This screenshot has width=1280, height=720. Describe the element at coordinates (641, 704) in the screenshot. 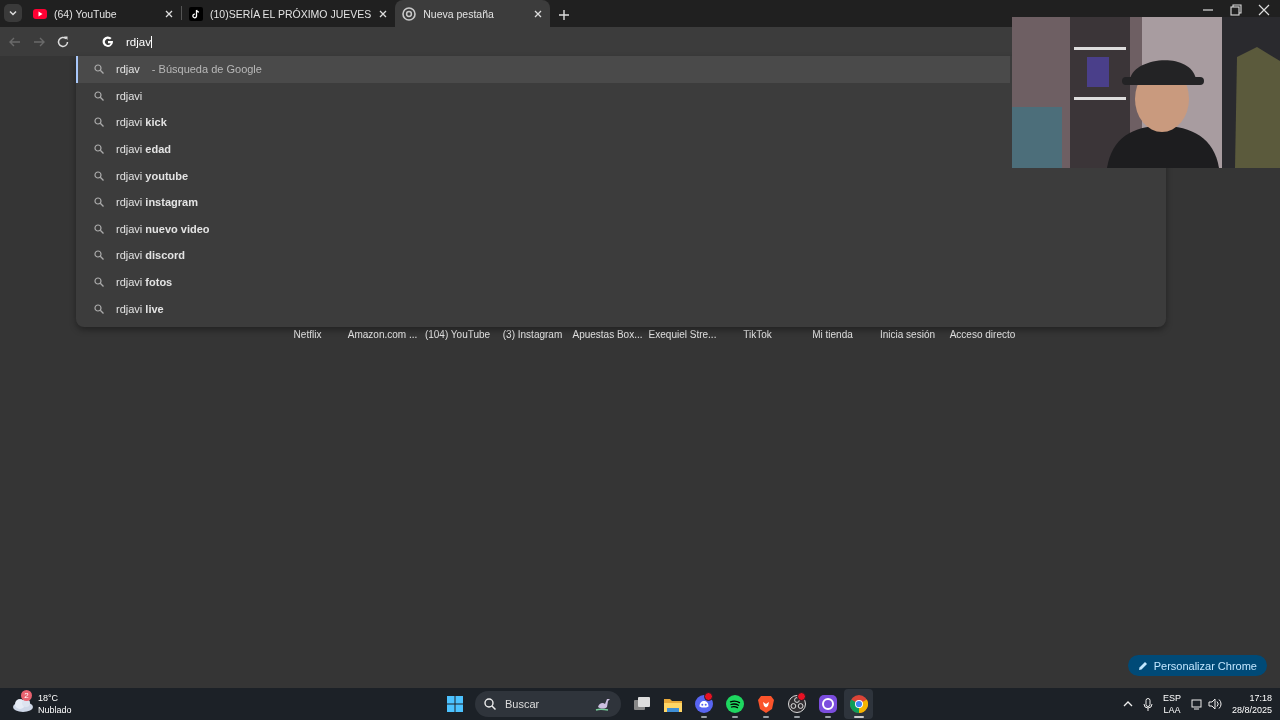

I see `windows-stack-icon` at that location.